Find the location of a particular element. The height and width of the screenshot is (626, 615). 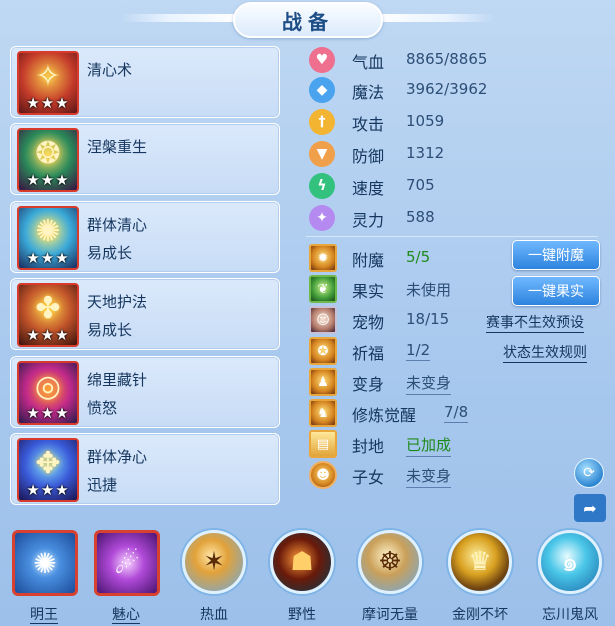

formation-item: ☗ 野性 is located at coordinates (302, 574).